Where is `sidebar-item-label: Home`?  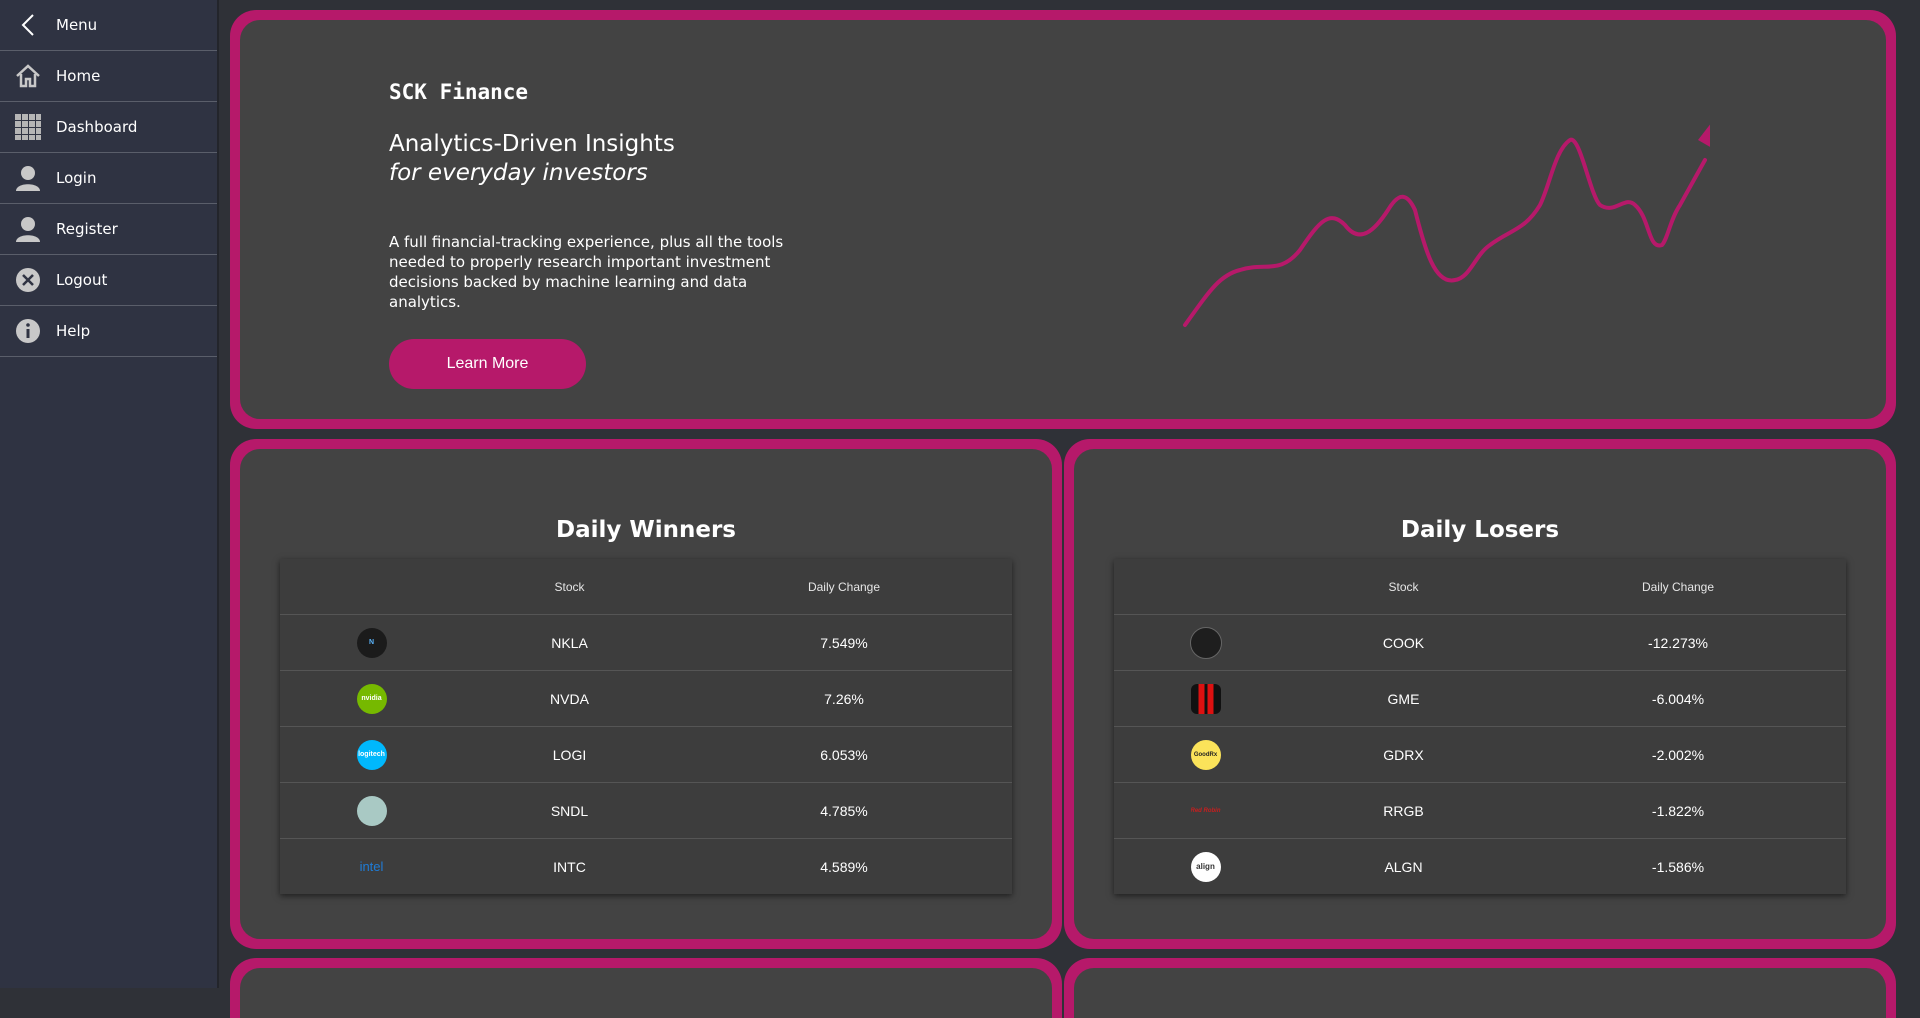
sidebar-item-label: Home is located at coordinates (78, 76).